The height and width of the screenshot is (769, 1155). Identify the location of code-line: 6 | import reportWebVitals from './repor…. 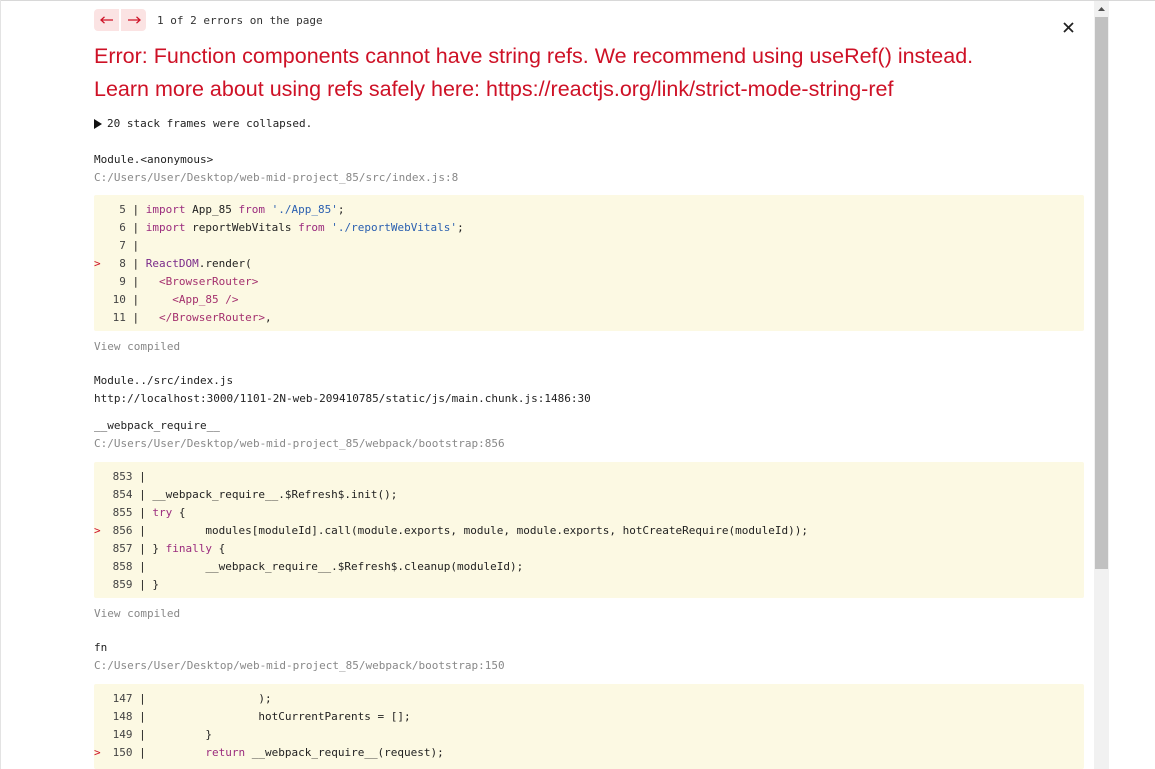
(291, 227).